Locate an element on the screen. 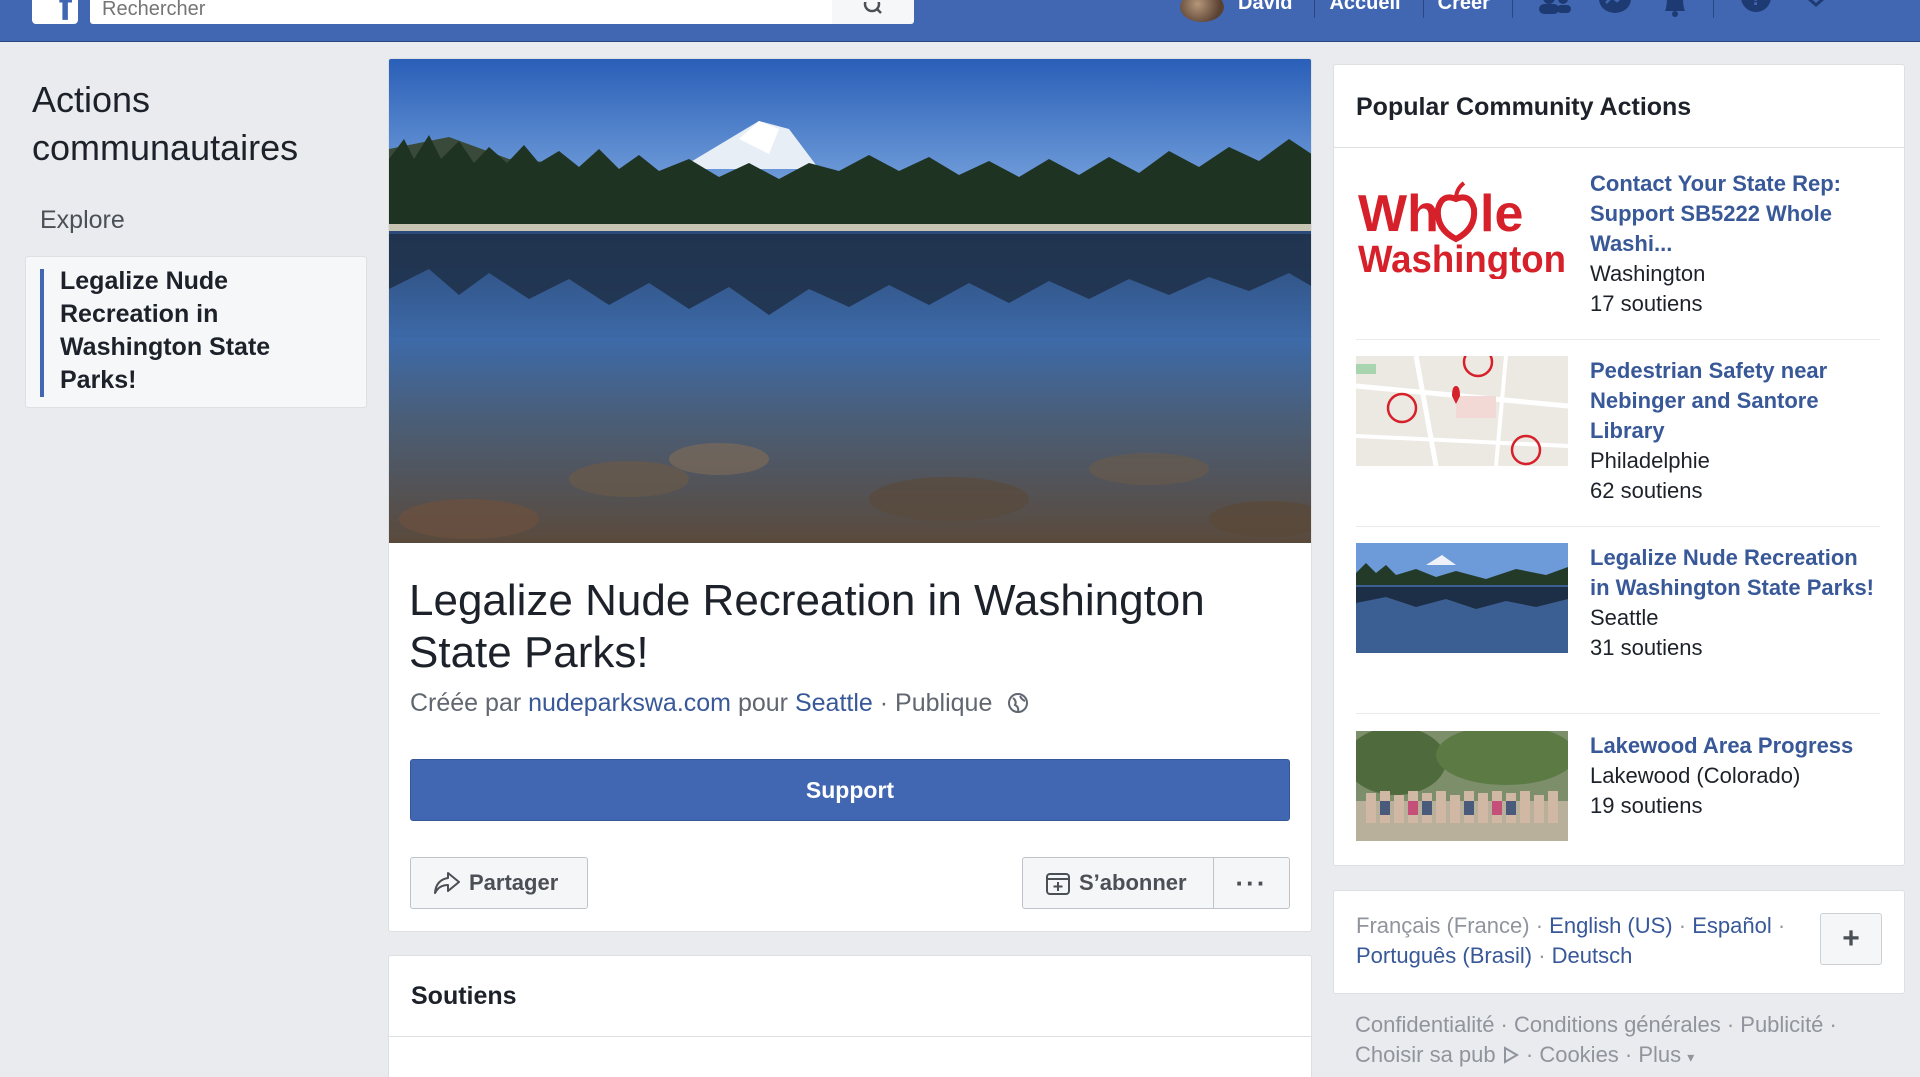 Image resolution: width=1920 pixels, height=1077 pixels. supporters-heading: Soutiens is located at coordinates (464, 996).